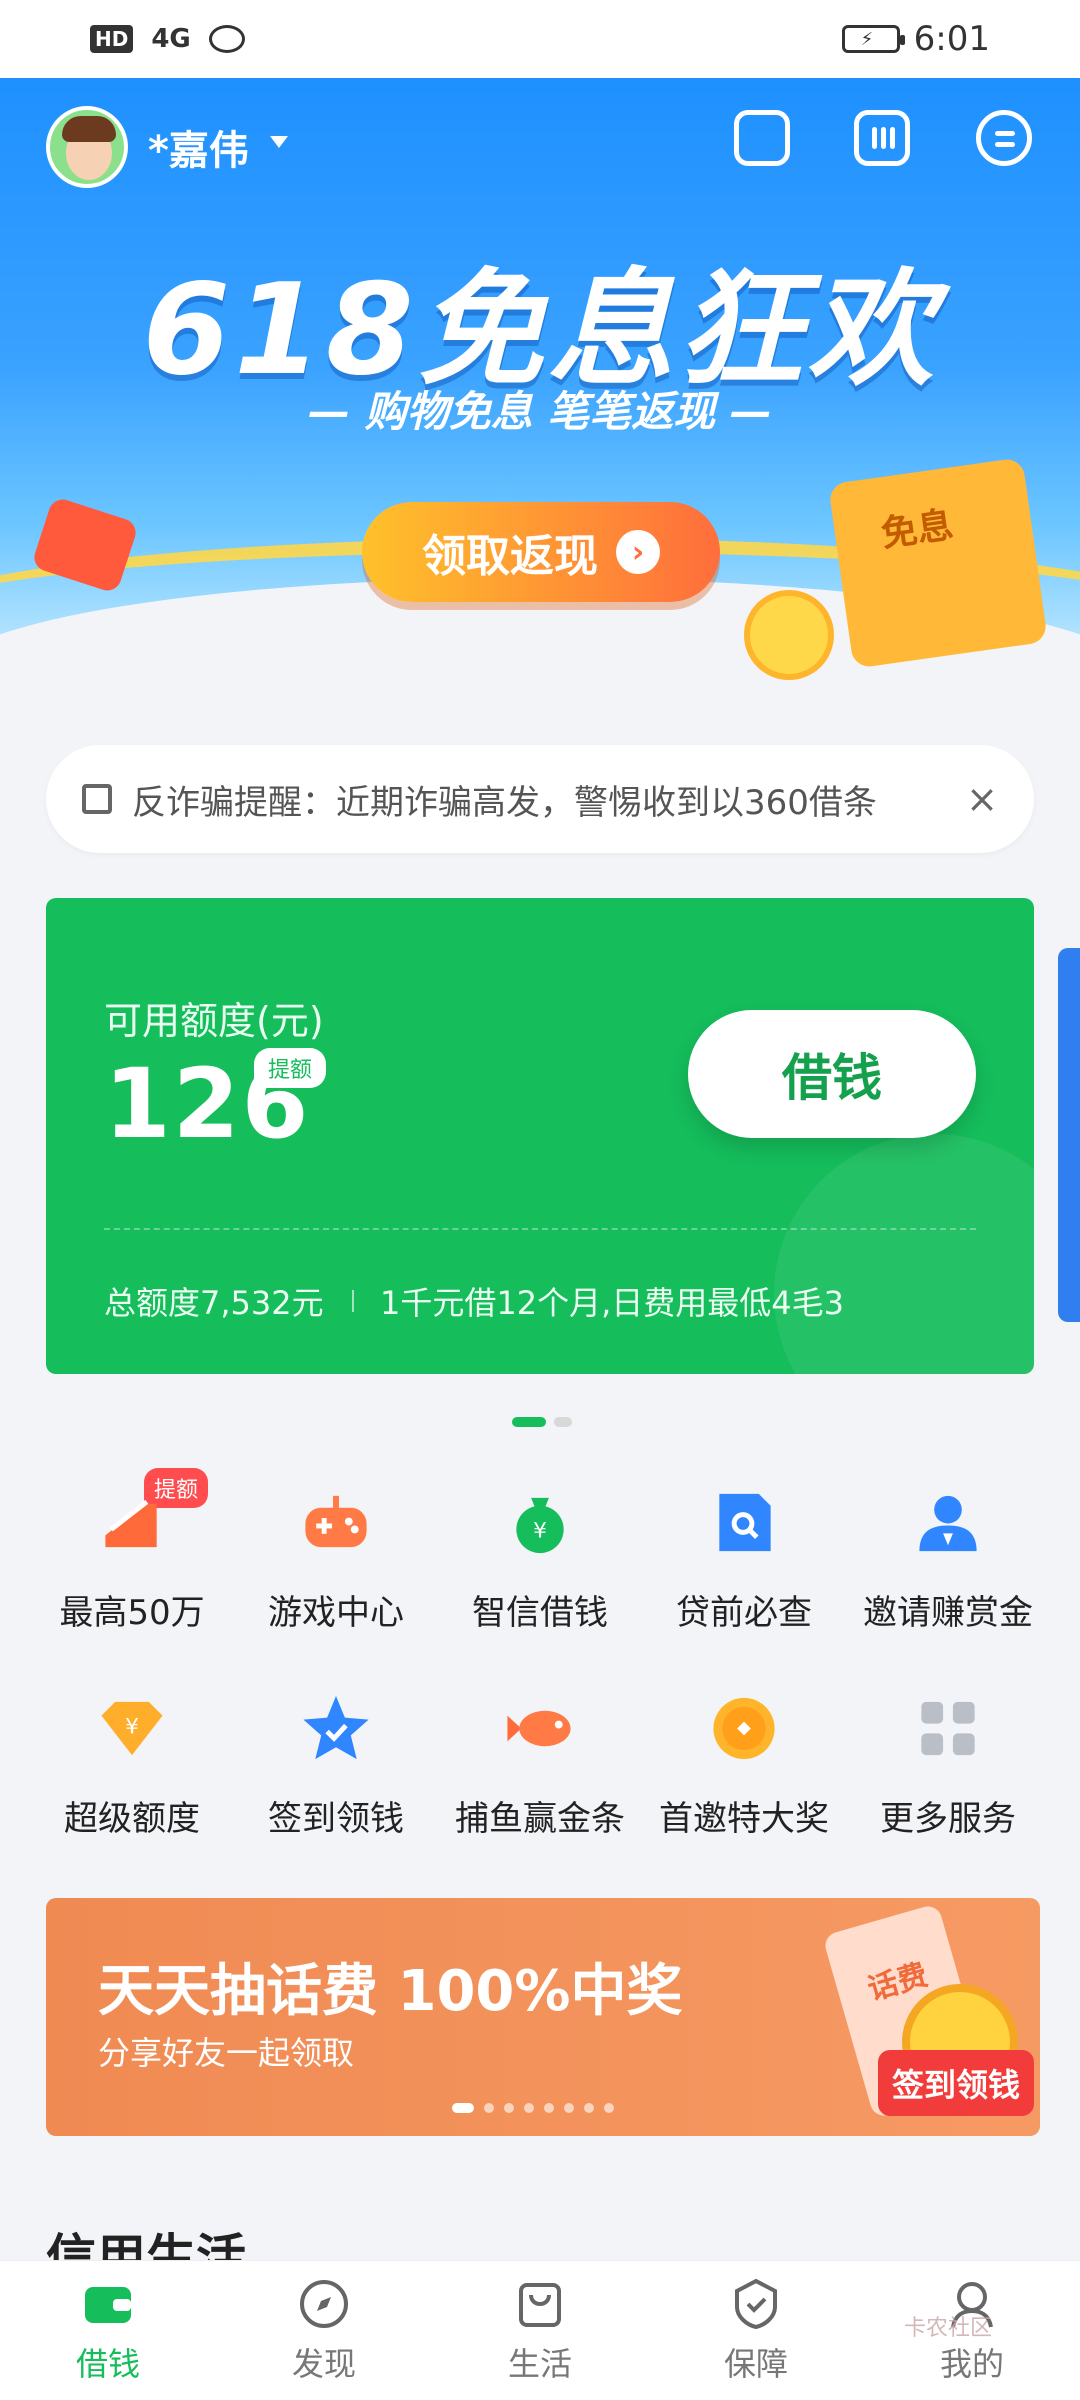 Image resolution: width=1080 pixels, height=2400 pixels. Describe the element at coordinates (744, 1728) in the screenshot. I see `gold-coin-icon` at that location.